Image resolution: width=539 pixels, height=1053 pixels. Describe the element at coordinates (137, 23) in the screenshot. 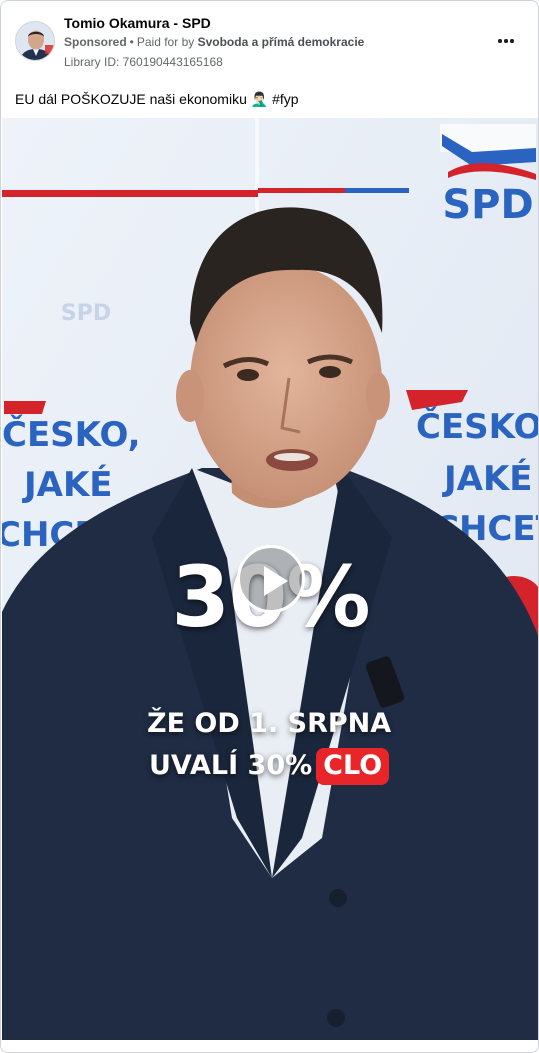

I see `page-name: Tomio Okamura - SPD` at that location.